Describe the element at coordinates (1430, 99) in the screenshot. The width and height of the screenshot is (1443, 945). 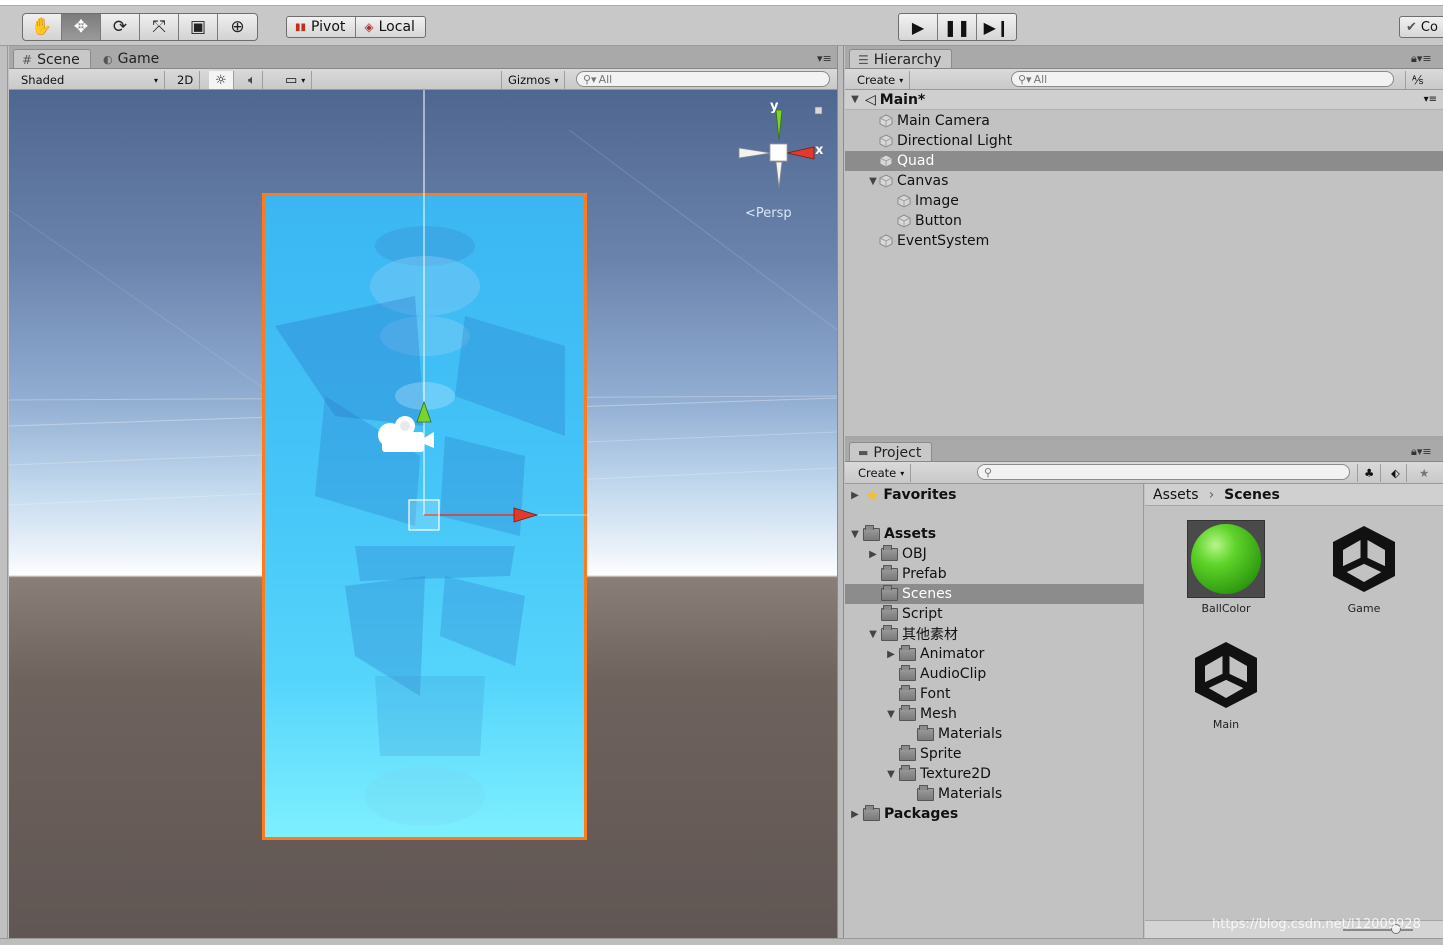
I see `scene-menu-icon: ▾≡` at that location.